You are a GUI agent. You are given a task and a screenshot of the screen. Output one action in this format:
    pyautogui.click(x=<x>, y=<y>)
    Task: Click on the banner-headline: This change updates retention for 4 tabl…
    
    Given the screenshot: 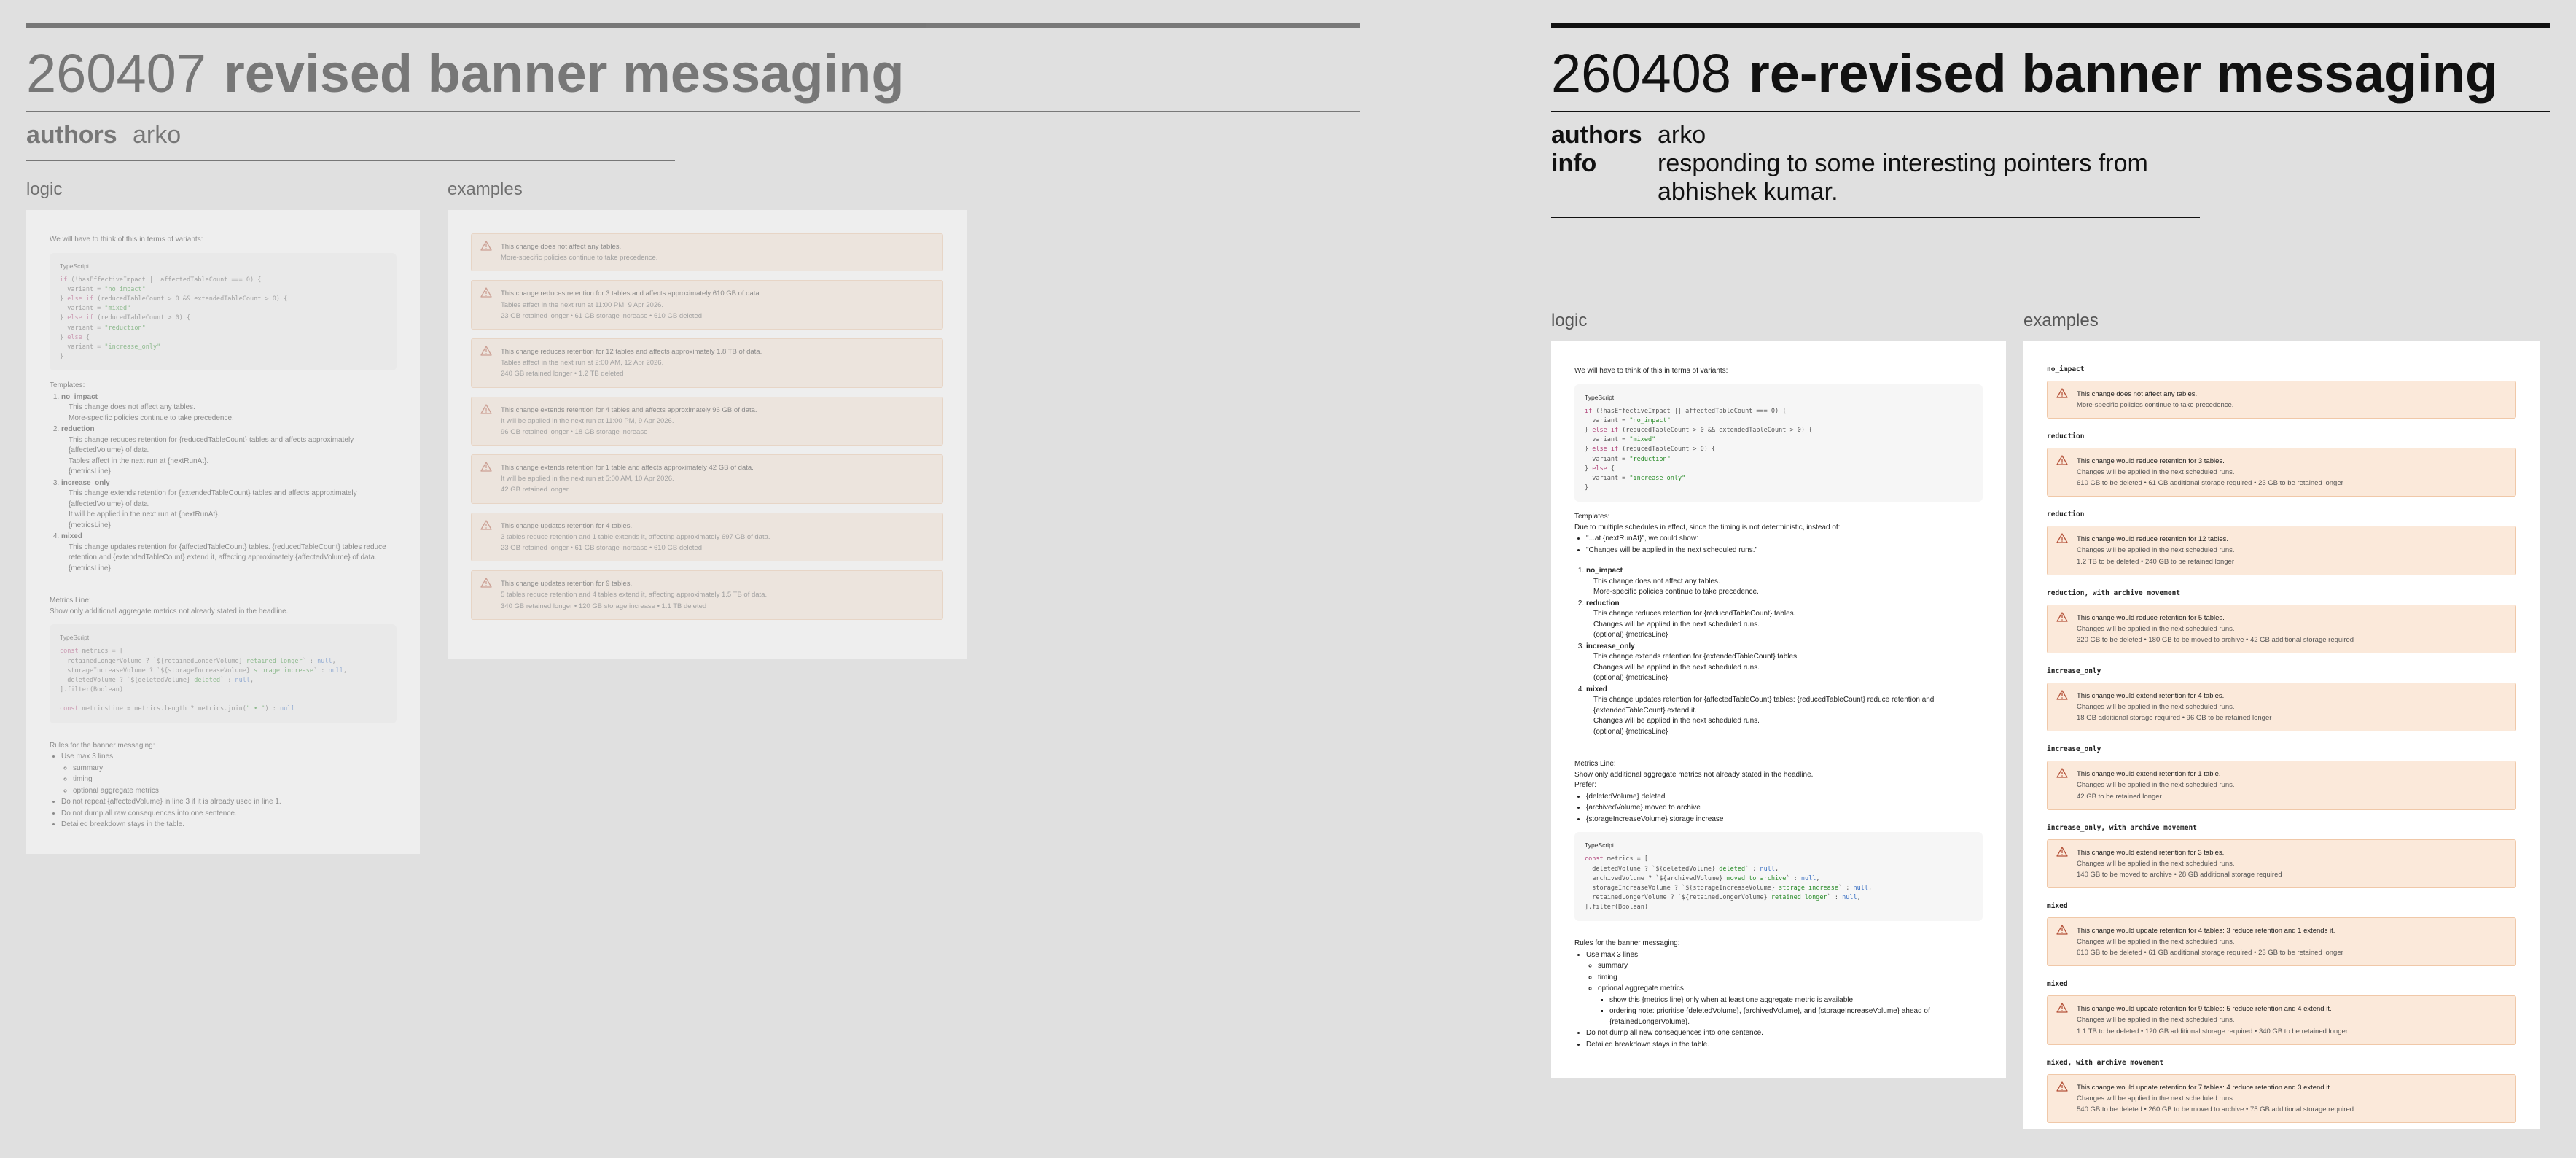 What is the action you would take?
    pyautogui.click(x=567, y=525)
    